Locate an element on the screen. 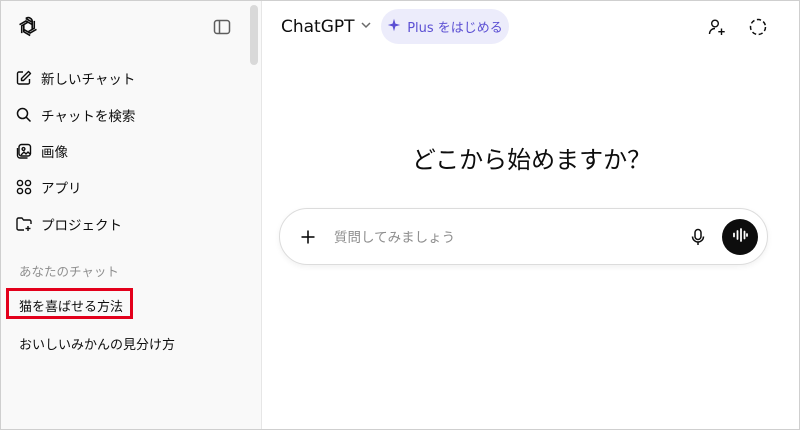  sidebar-item-search: チャットを検索 is located at coordinates (130, 115).